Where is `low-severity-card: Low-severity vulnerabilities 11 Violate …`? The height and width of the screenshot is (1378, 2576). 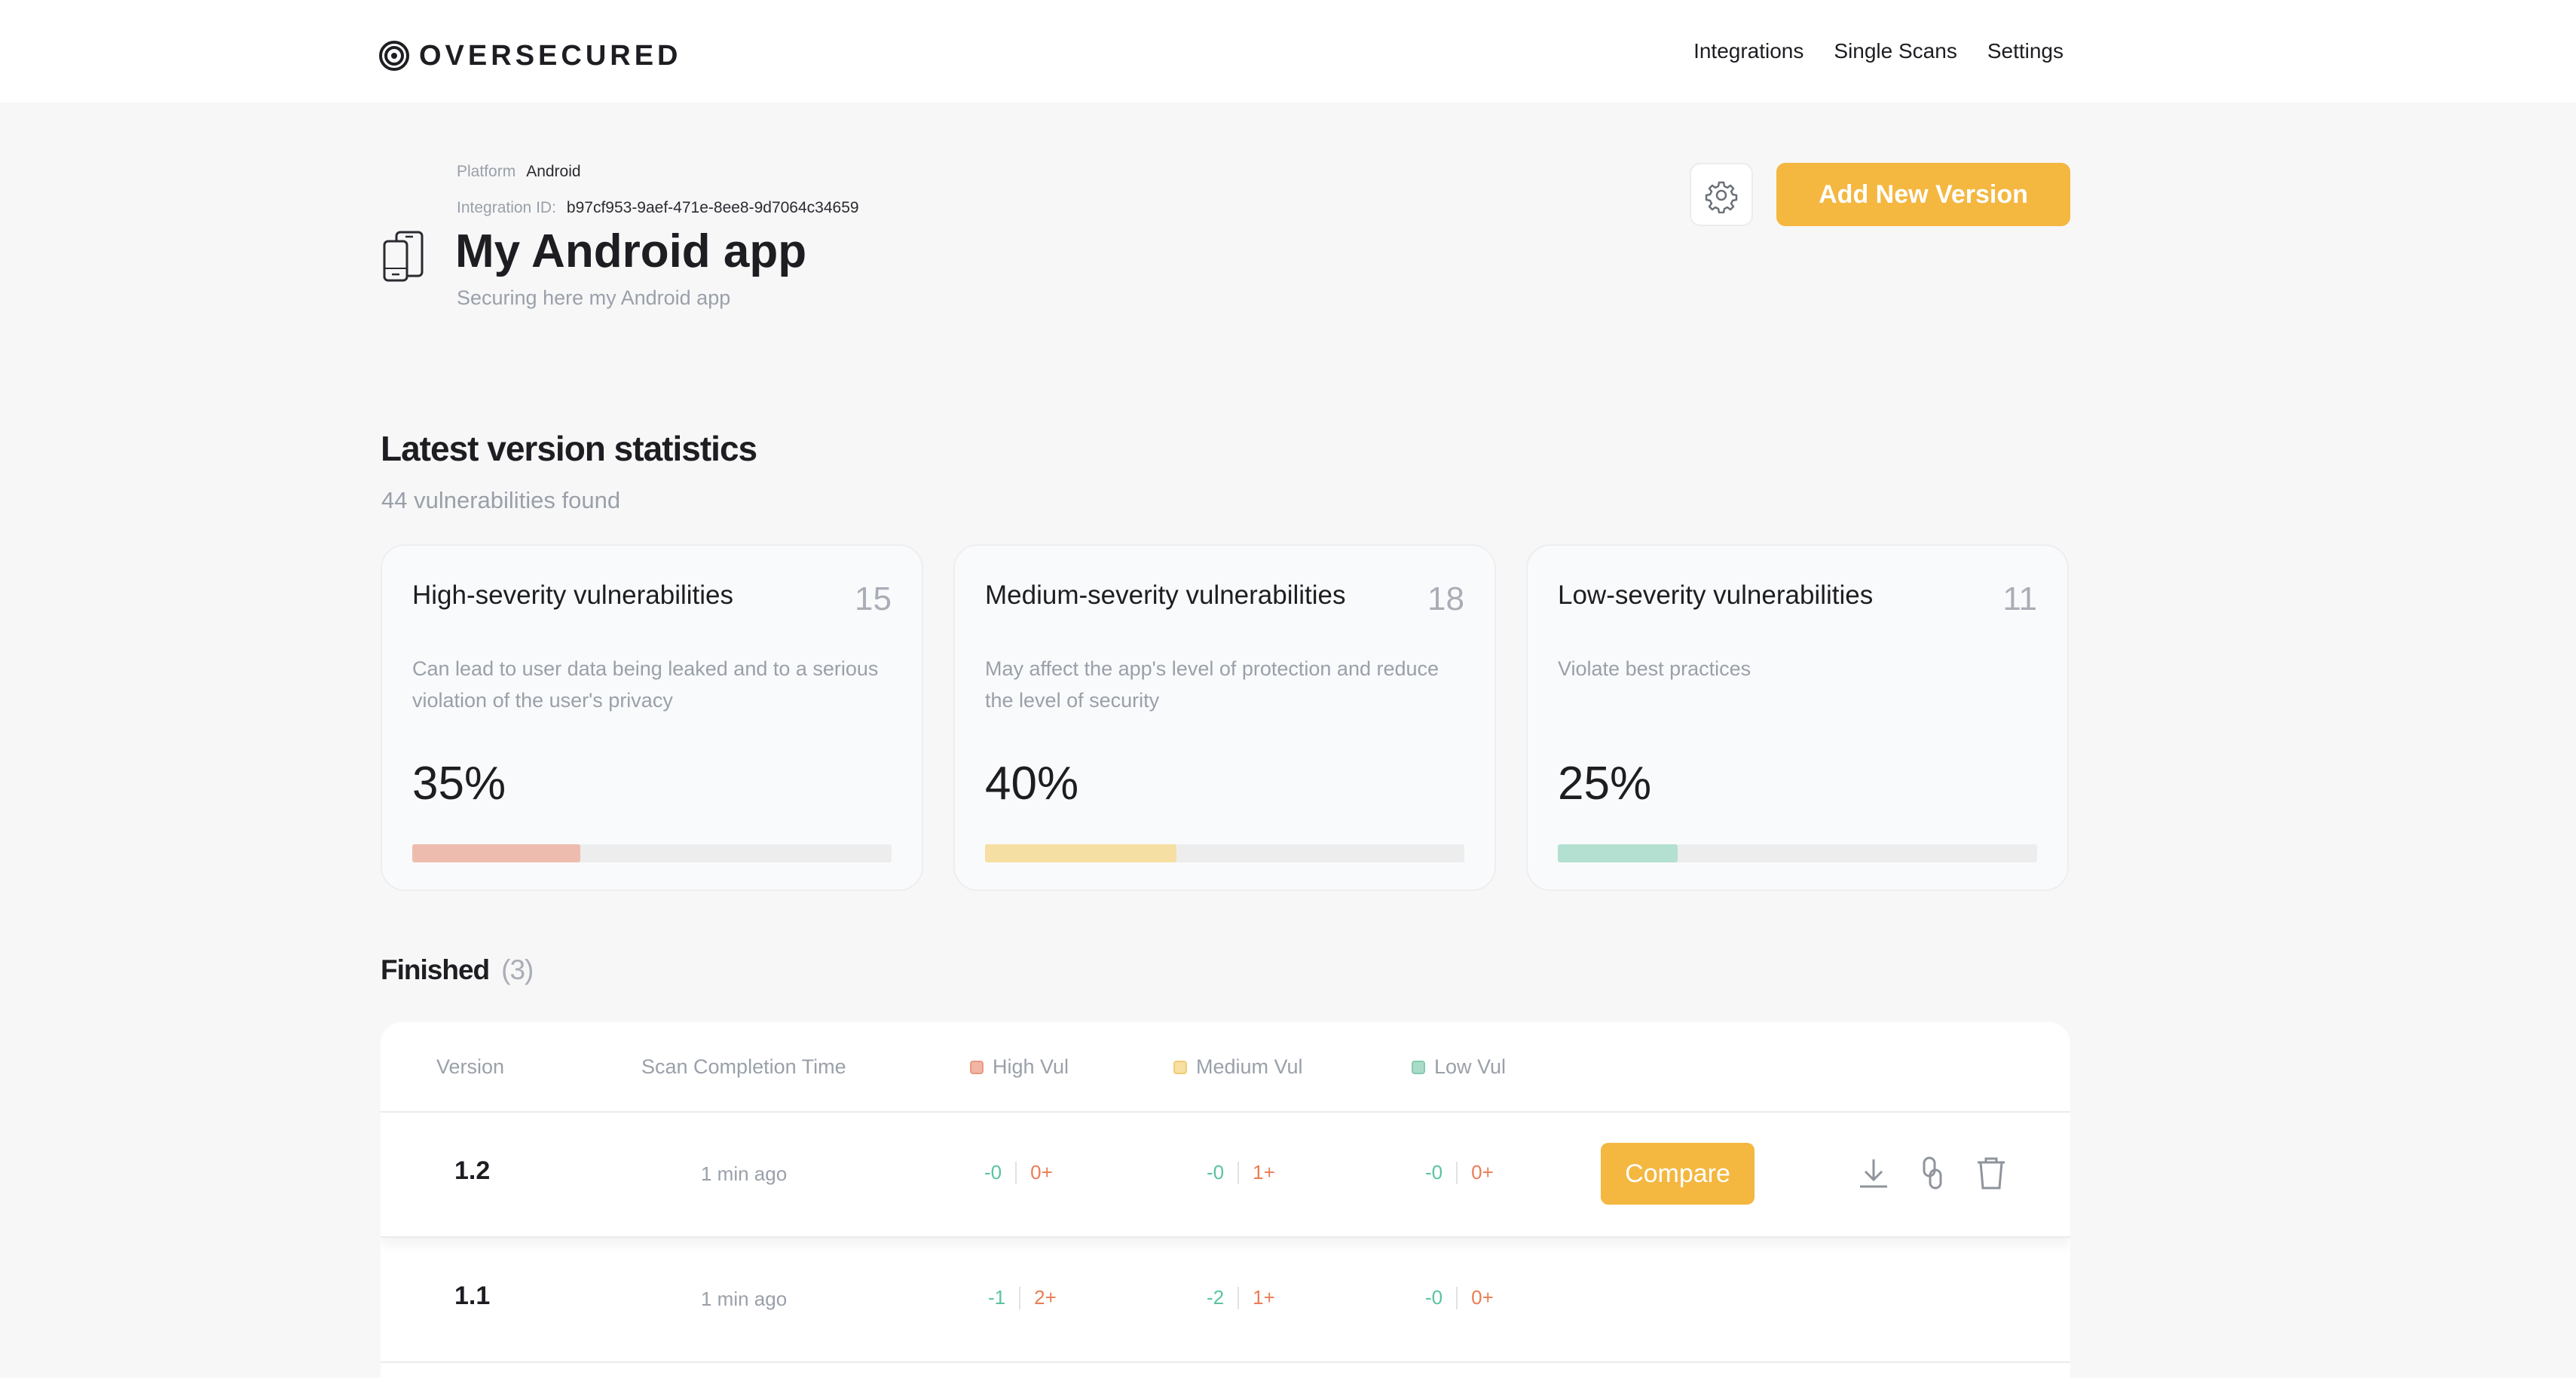
low-severity-card: Low-severity vulnerabilities 11 Violate … is located at coordinates (1798, 717).